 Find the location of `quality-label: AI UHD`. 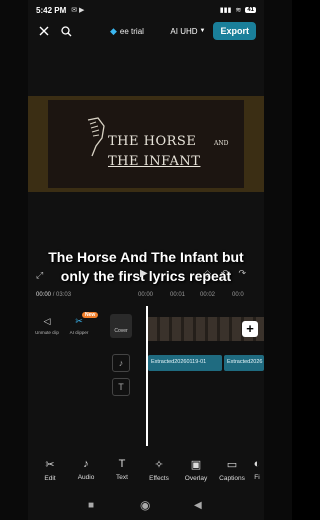

quality-label: AI UHD is located at coordinates (184, 31).